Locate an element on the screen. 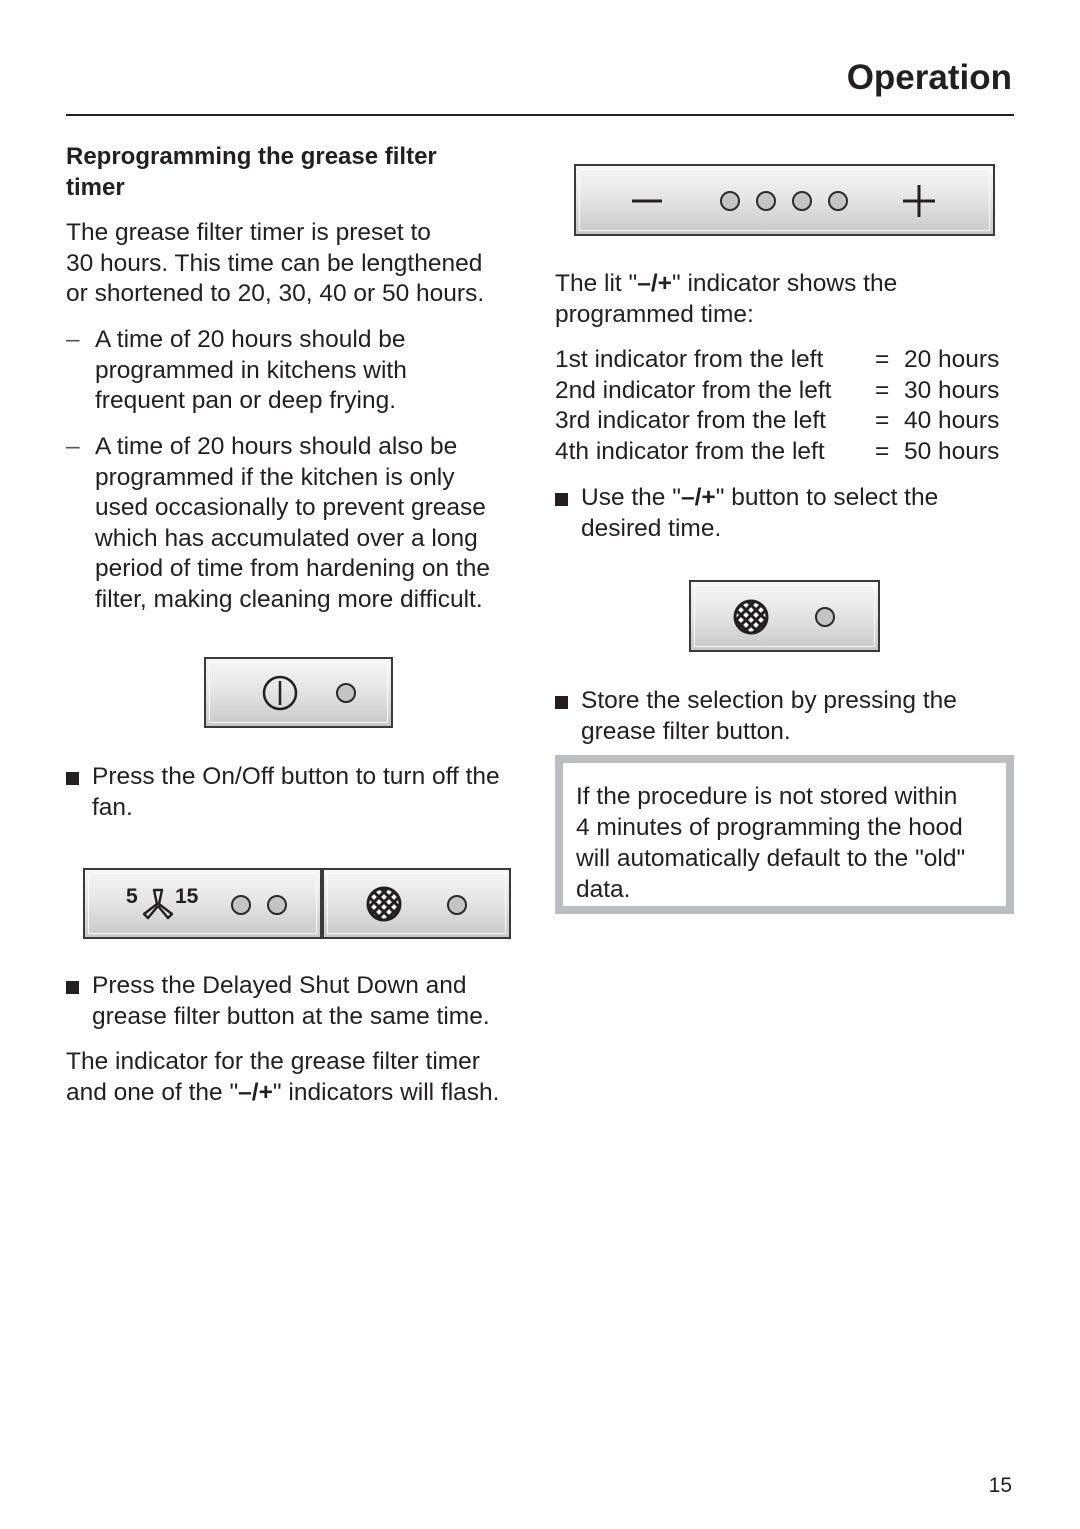 This screenshot has height=1529, width=1080. list-line: filter, making cleaning more difficult. is located at coordinates (289, 599).